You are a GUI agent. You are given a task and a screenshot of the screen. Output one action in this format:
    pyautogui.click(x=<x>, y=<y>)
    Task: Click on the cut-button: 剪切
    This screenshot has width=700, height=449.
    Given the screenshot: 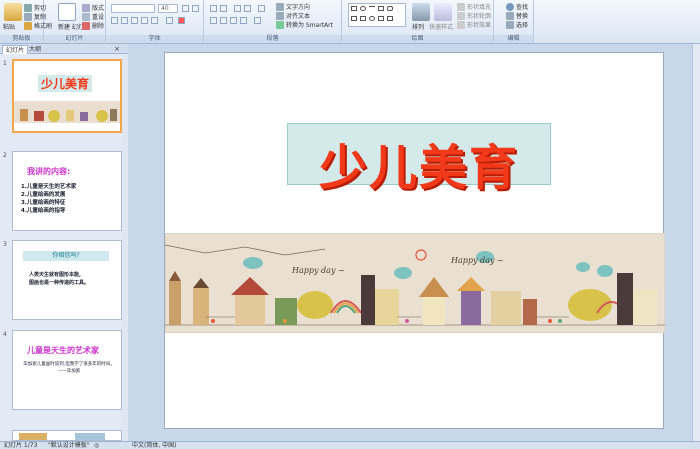 What is the action you would take?
    pyautogui.click(x=35, y=7)
    